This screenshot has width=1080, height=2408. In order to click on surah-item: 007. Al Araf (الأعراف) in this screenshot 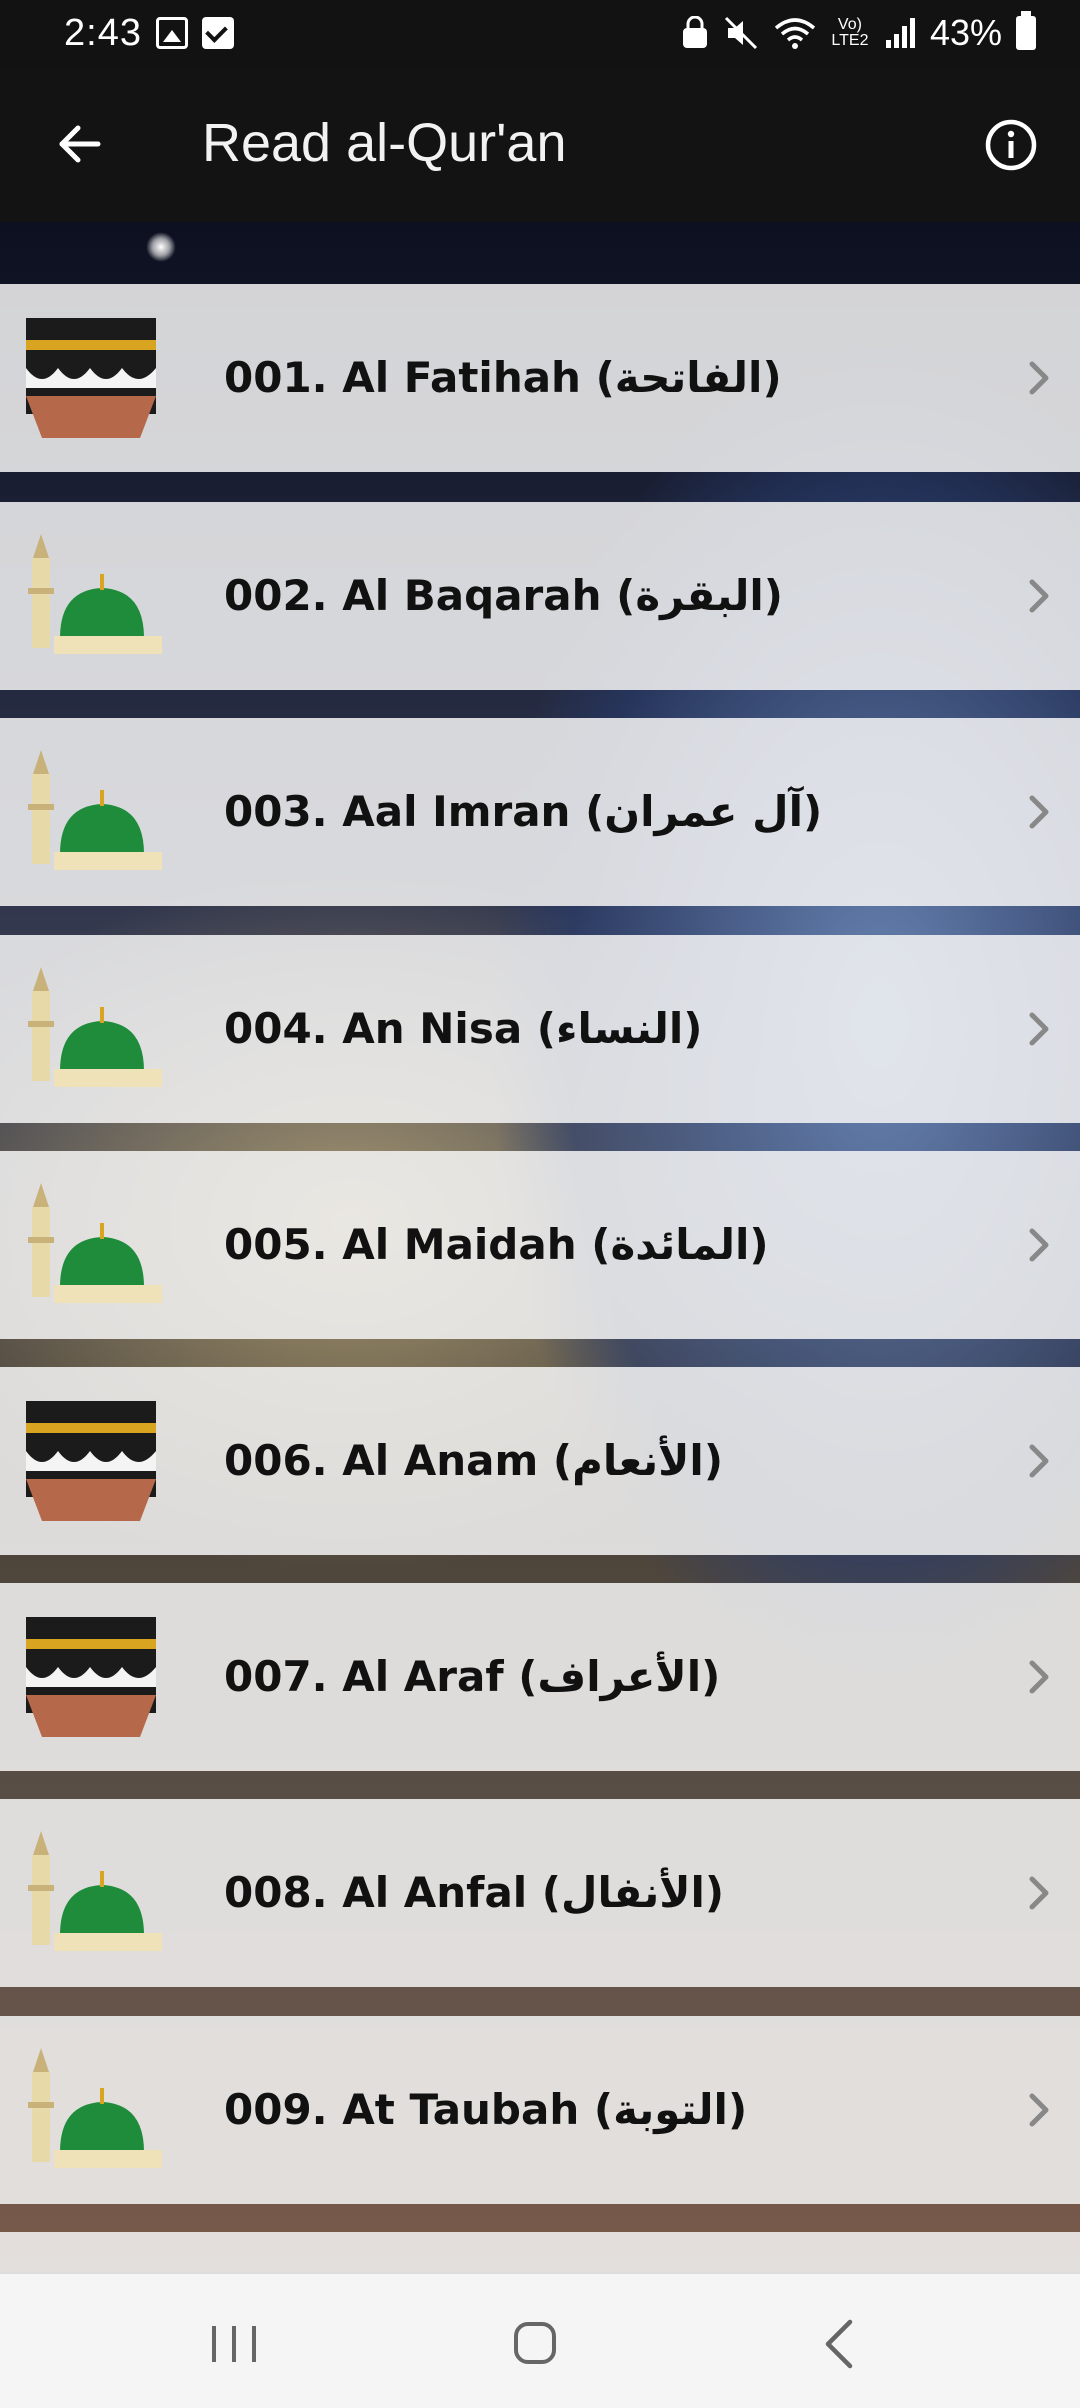, I will do `click(540, 1677)`.